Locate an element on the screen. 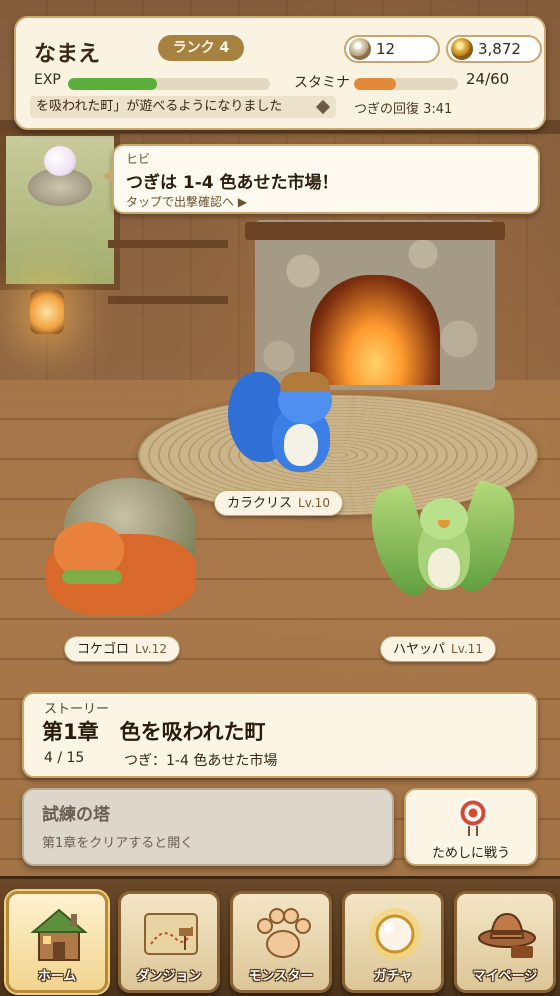  bird-belly is located at coordinates (444, 568).